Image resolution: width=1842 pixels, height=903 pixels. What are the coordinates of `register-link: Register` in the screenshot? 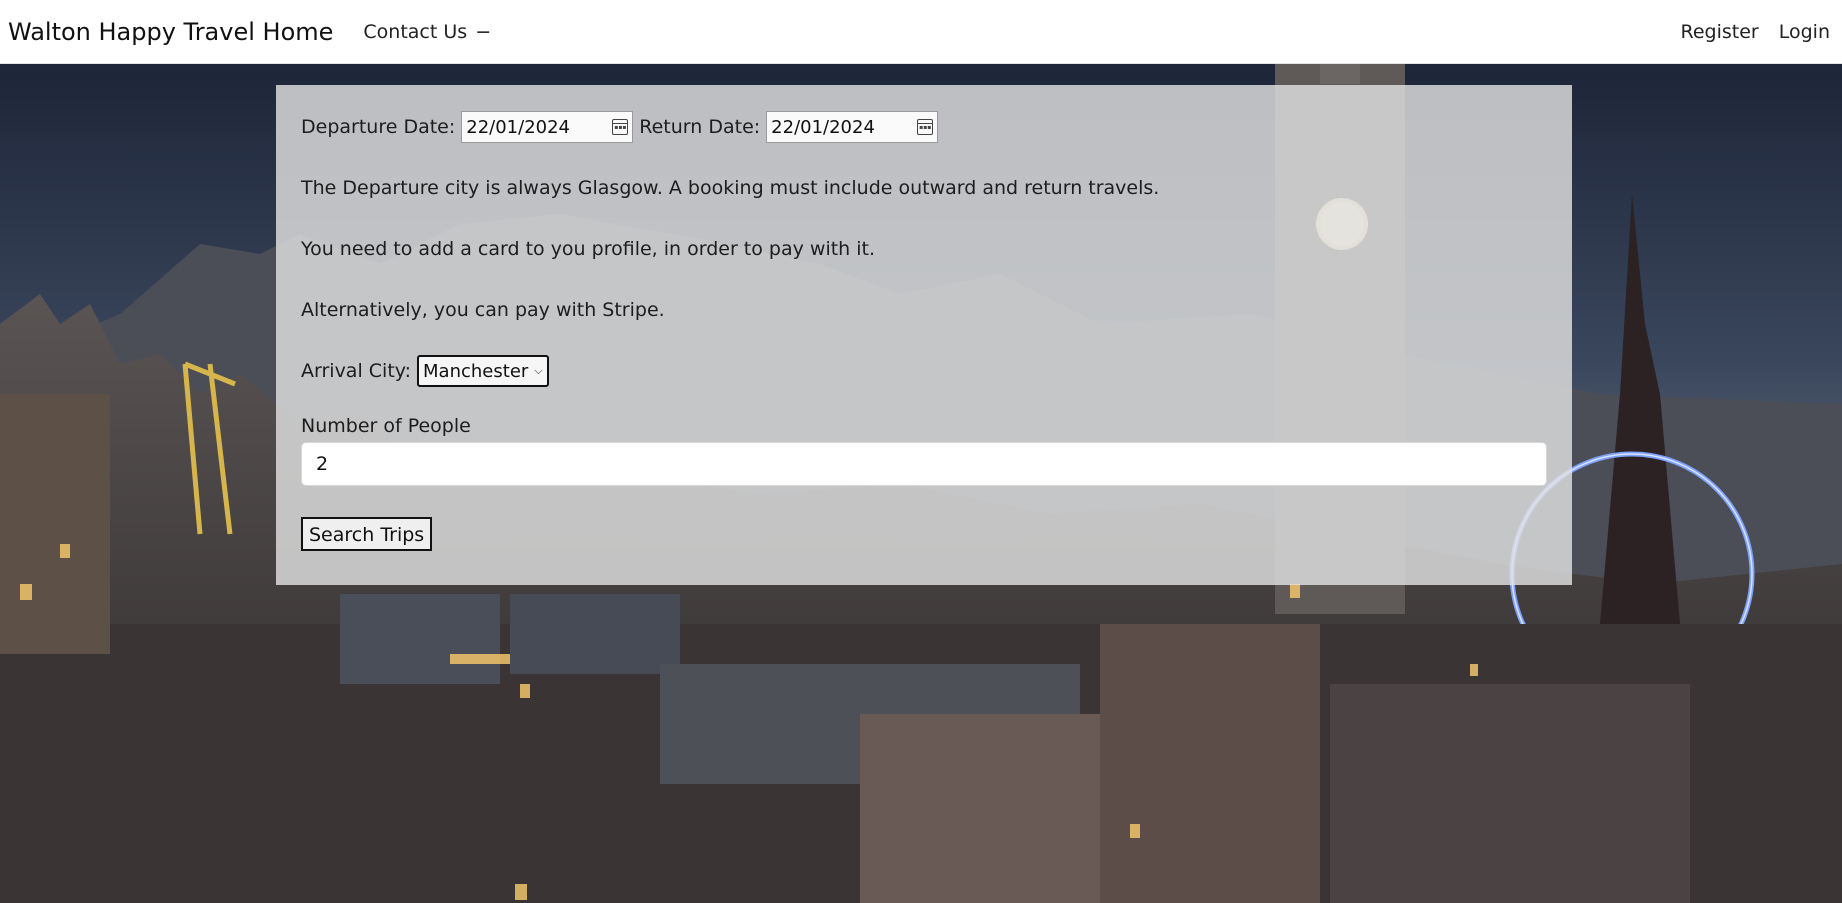 It's located at (1720, 32).